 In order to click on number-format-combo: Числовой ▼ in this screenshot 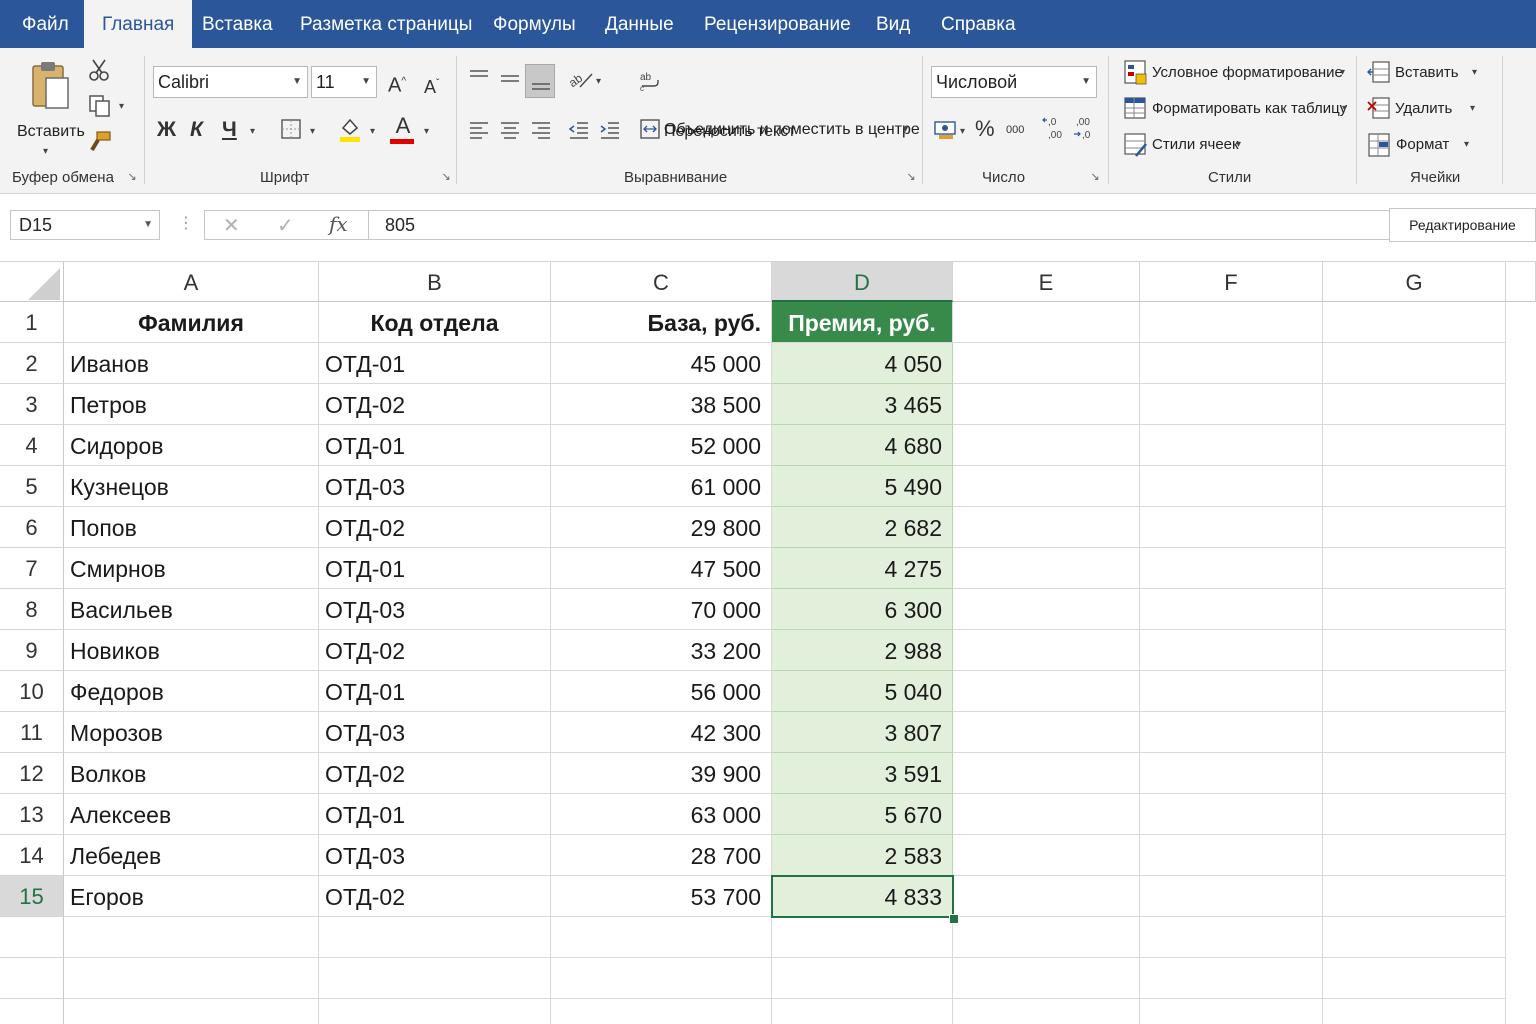, I will do `click(1014, 82)`.